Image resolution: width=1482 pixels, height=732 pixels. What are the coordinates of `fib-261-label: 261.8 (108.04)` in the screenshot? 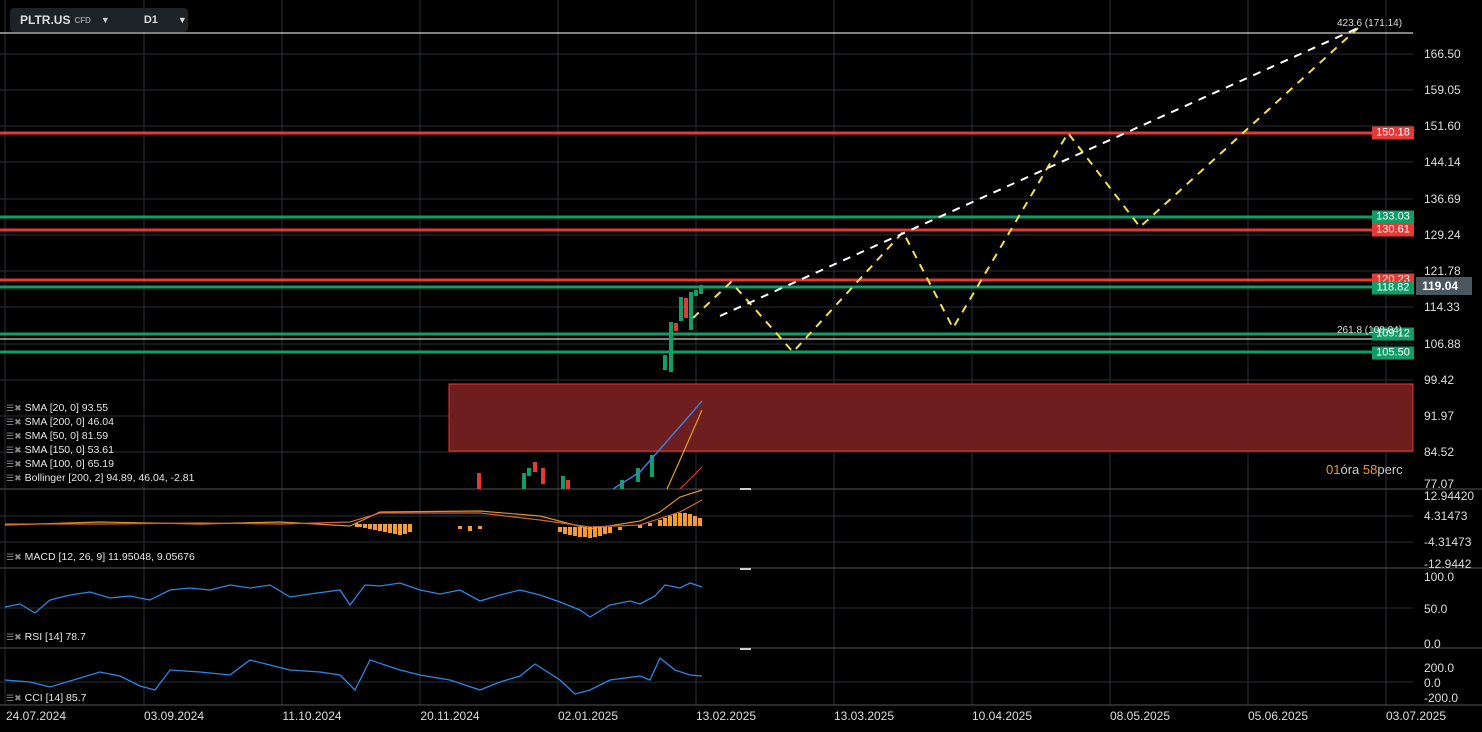 It's located at (1370, 330).